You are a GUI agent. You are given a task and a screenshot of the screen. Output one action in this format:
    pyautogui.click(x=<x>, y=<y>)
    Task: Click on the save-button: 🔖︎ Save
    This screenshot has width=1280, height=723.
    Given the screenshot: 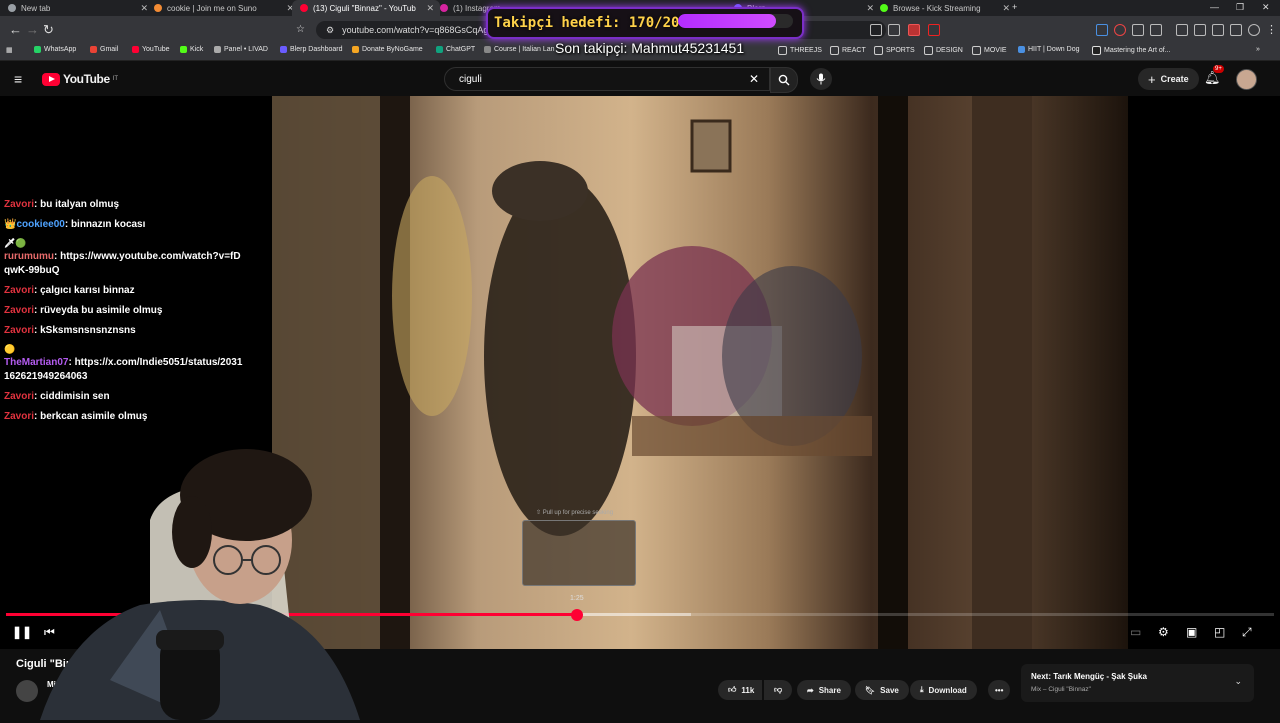 What is the action you would take?
    pyautogui.click(x=882, y=690)
    